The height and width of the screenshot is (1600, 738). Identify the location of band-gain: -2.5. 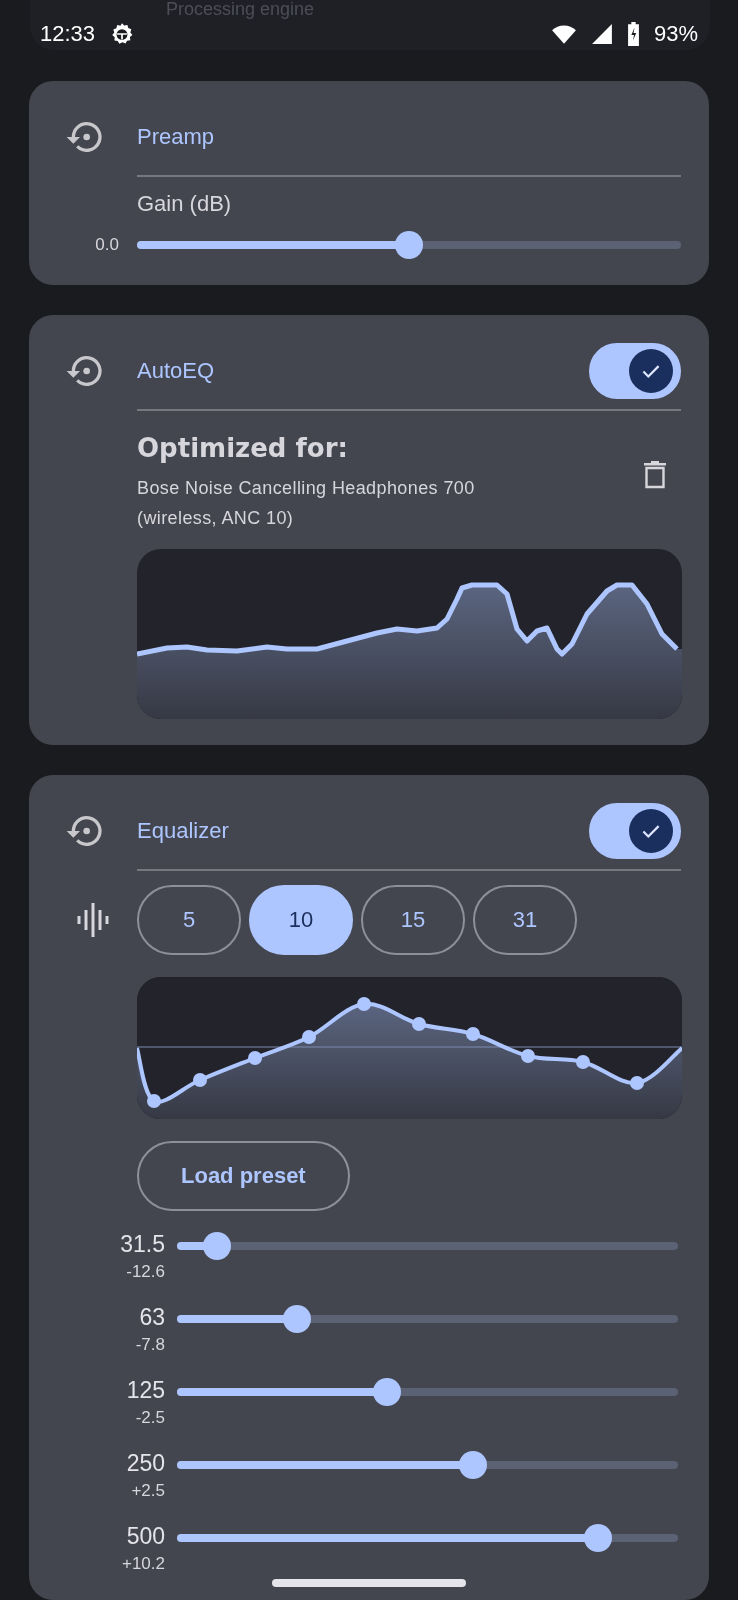
(150, 1418).